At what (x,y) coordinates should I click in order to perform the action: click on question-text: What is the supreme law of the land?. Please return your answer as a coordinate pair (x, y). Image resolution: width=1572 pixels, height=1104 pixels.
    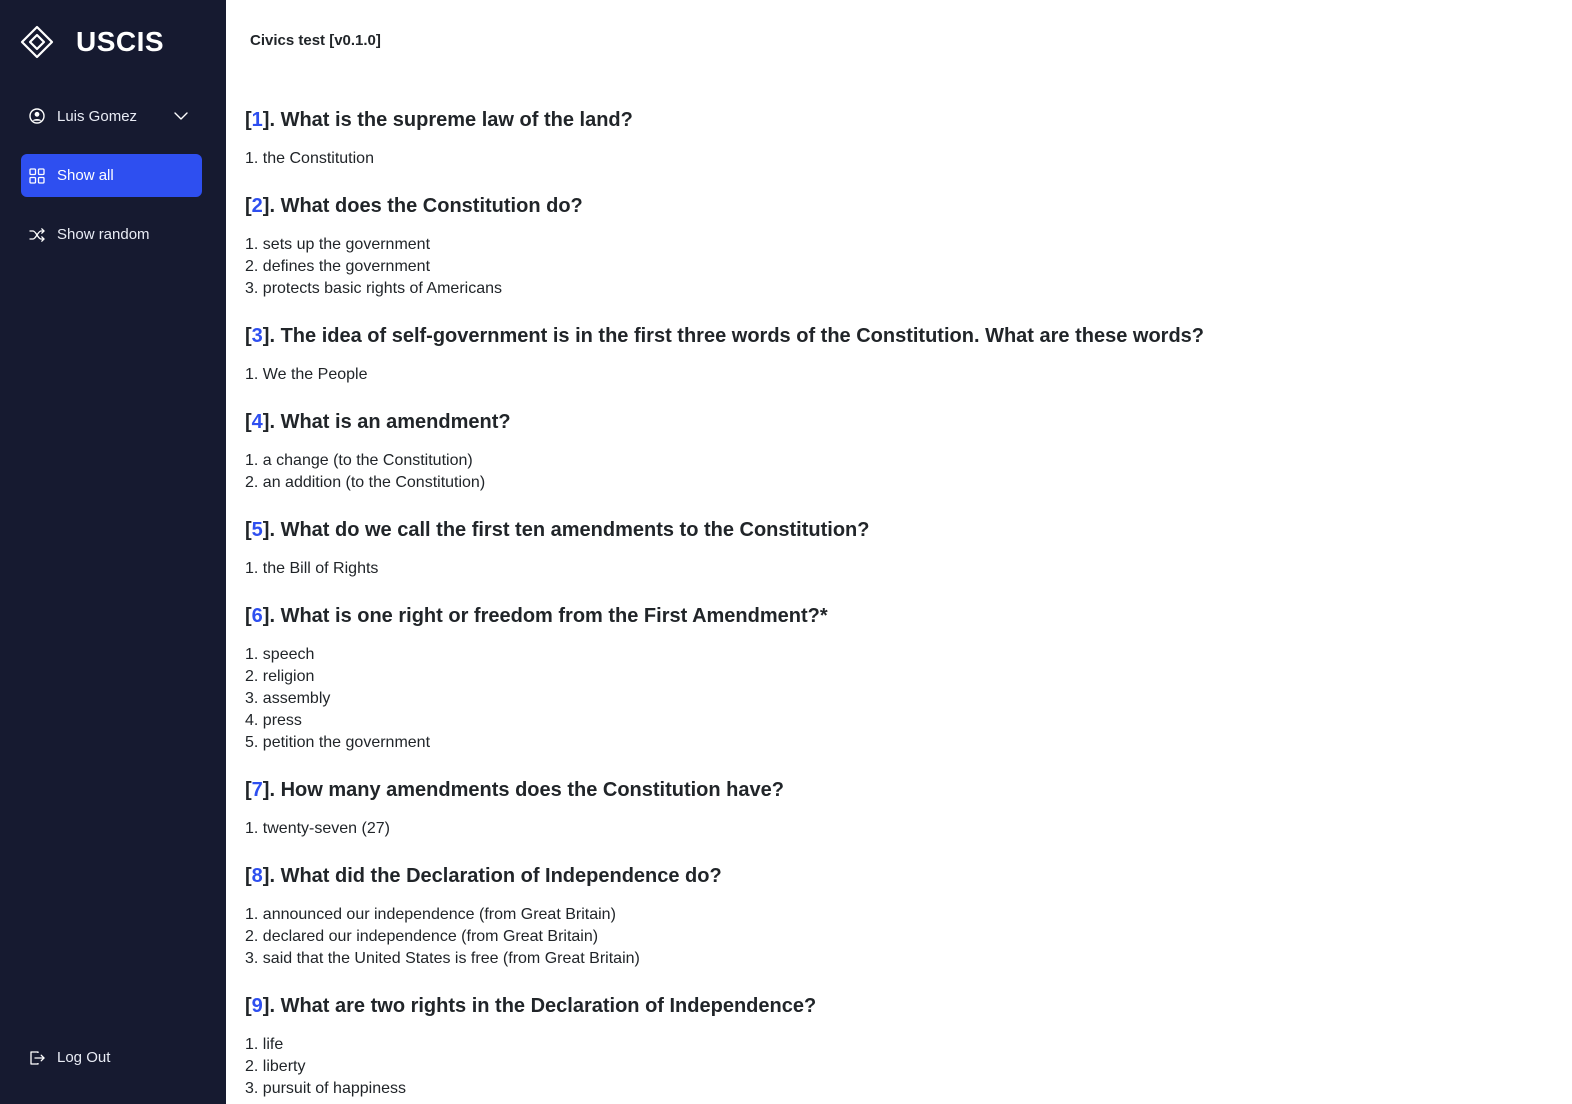
    Looking at the image, I should click on (456, 120).